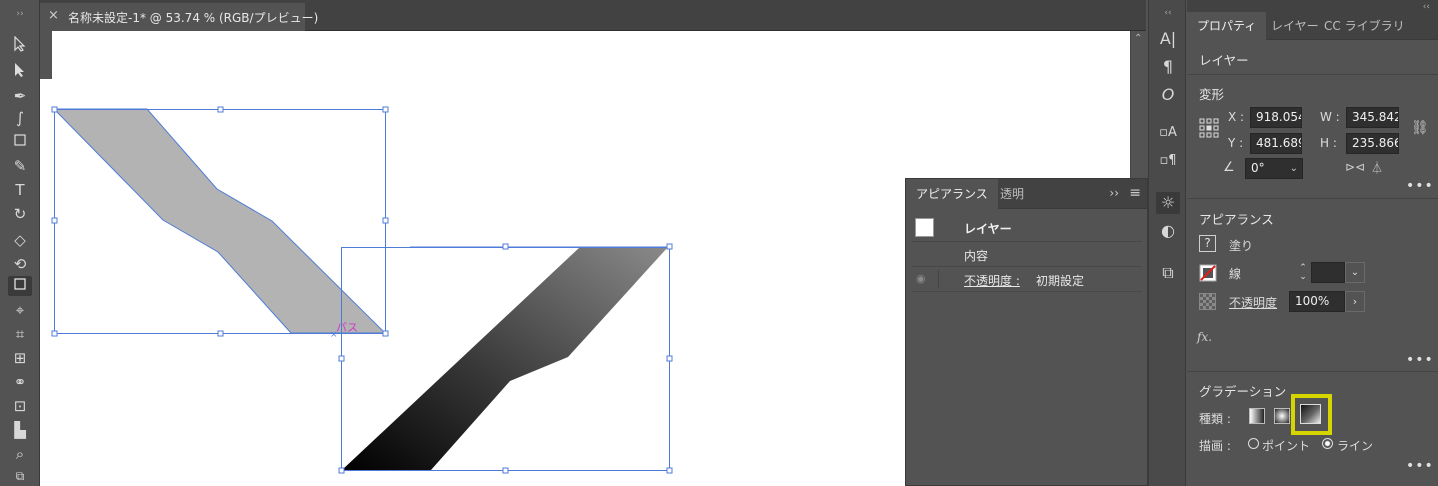 This screenshot has width=1438, height=486. Describe the element at coordinates (1168, 273) in the screenshot. I see `layers-stack-icon: ⧉` at that location.